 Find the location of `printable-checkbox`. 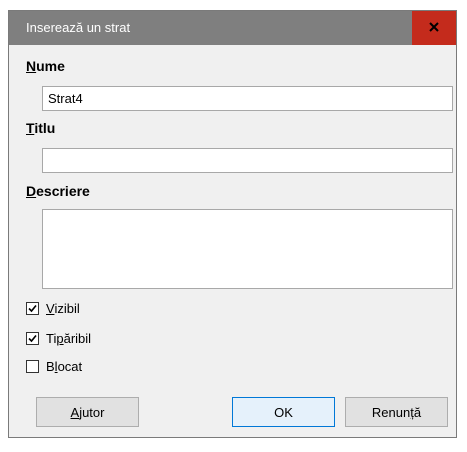

printable-checkbox is located at coordinates (32, 338).